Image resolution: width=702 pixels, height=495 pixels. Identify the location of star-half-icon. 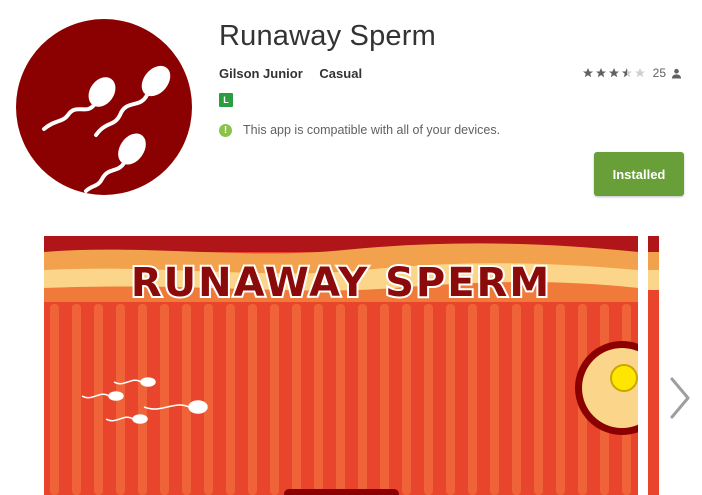
(626, 73).